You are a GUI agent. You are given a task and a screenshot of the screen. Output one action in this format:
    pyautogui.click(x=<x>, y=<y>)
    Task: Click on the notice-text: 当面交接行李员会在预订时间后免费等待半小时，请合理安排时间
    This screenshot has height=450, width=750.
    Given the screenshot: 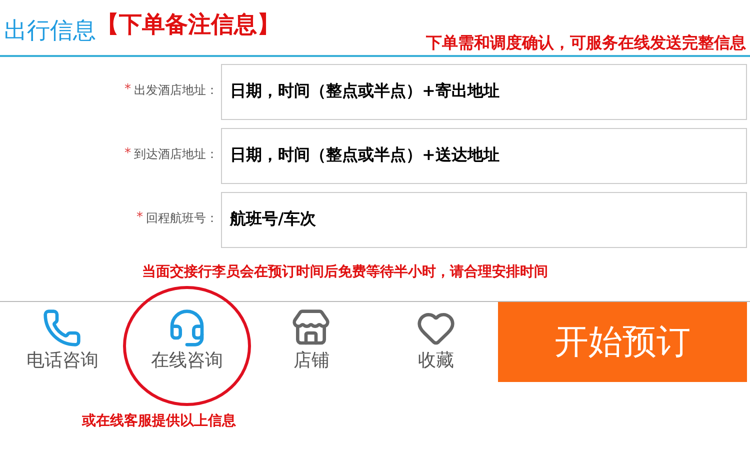 What is the action you would take?
    pyautogui.click(x=345, y=272)
    